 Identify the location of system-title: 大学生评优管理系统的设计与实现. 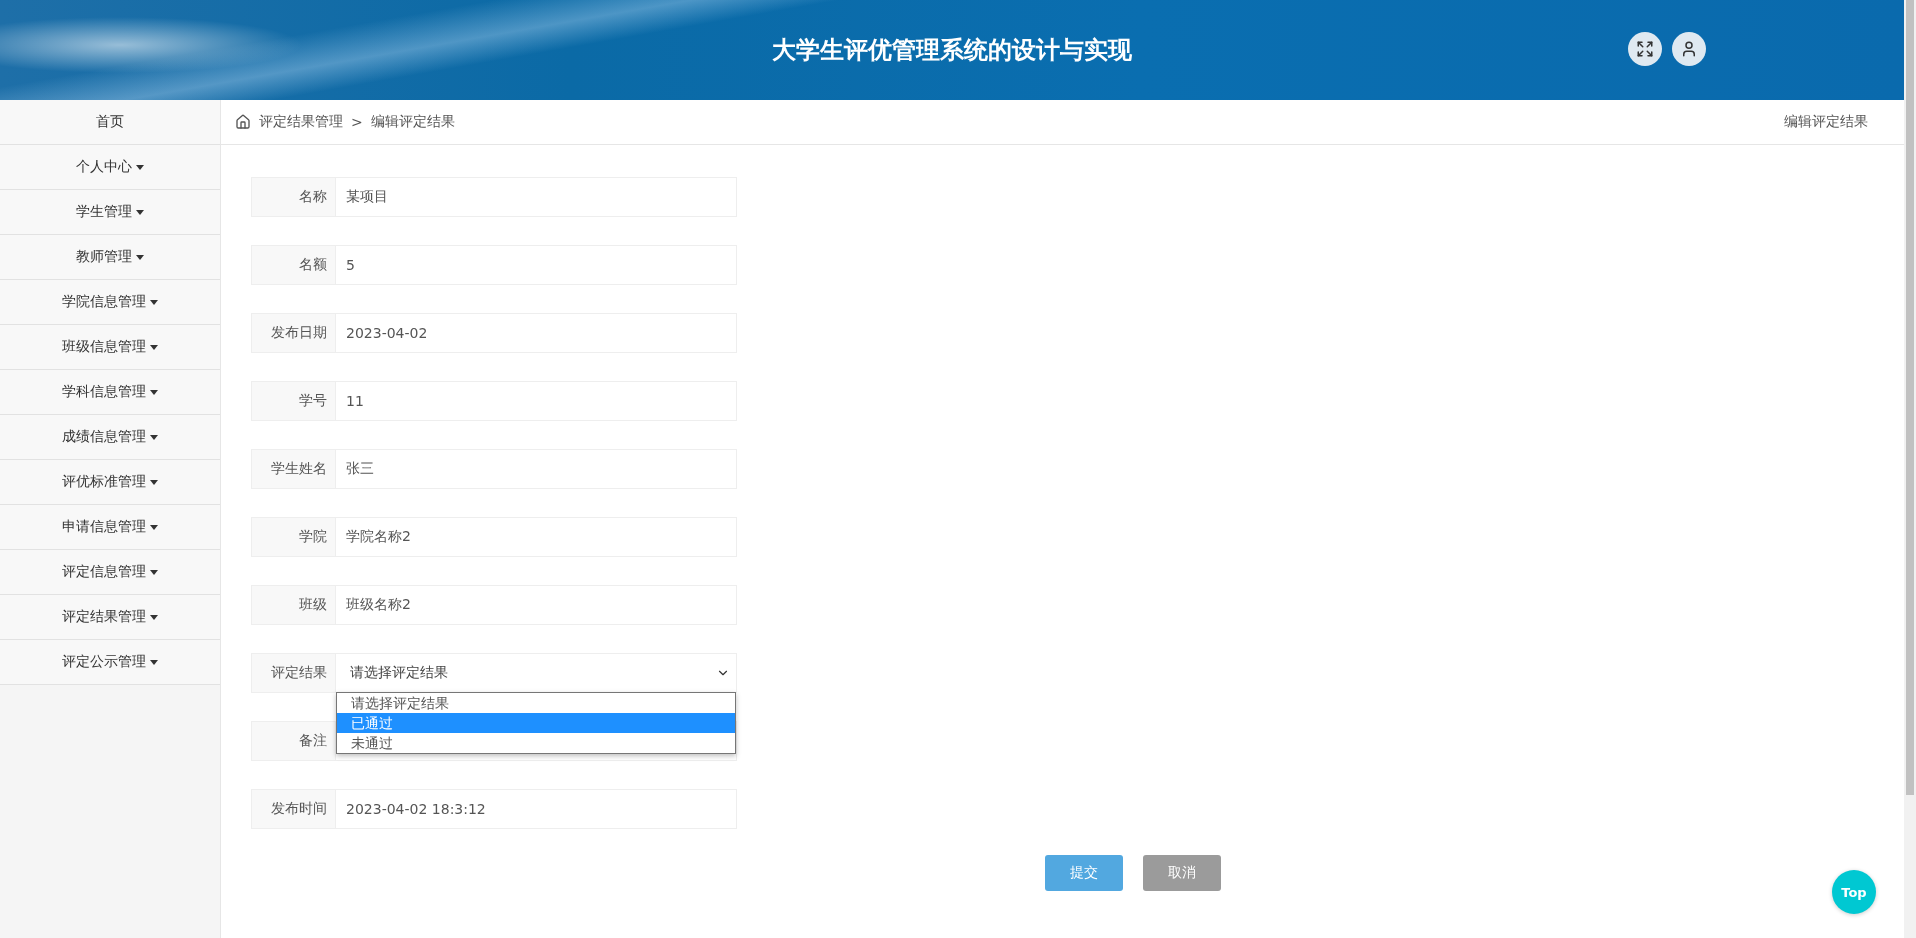
(952, 50).